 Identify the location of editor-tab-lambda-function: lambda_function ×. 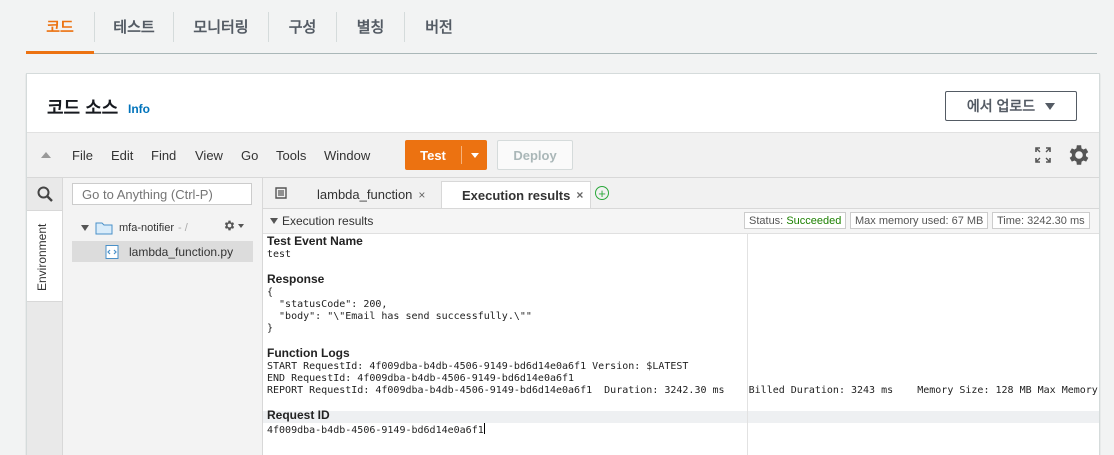
(373, 194).